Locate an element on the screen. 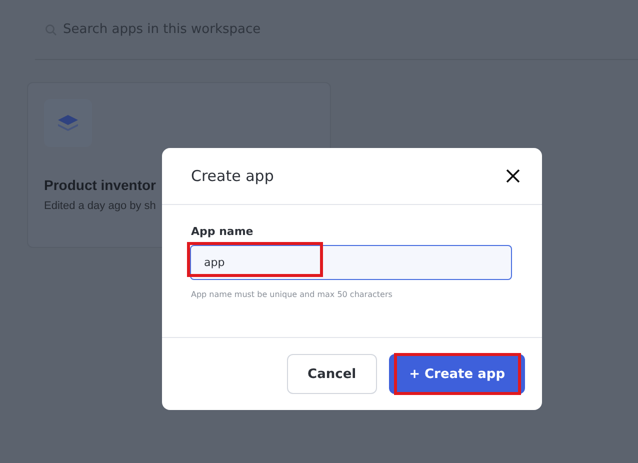 The image size is (638, 463). field-hint: App name must be unique and max 50 characters is located at coordinates (292, 294).